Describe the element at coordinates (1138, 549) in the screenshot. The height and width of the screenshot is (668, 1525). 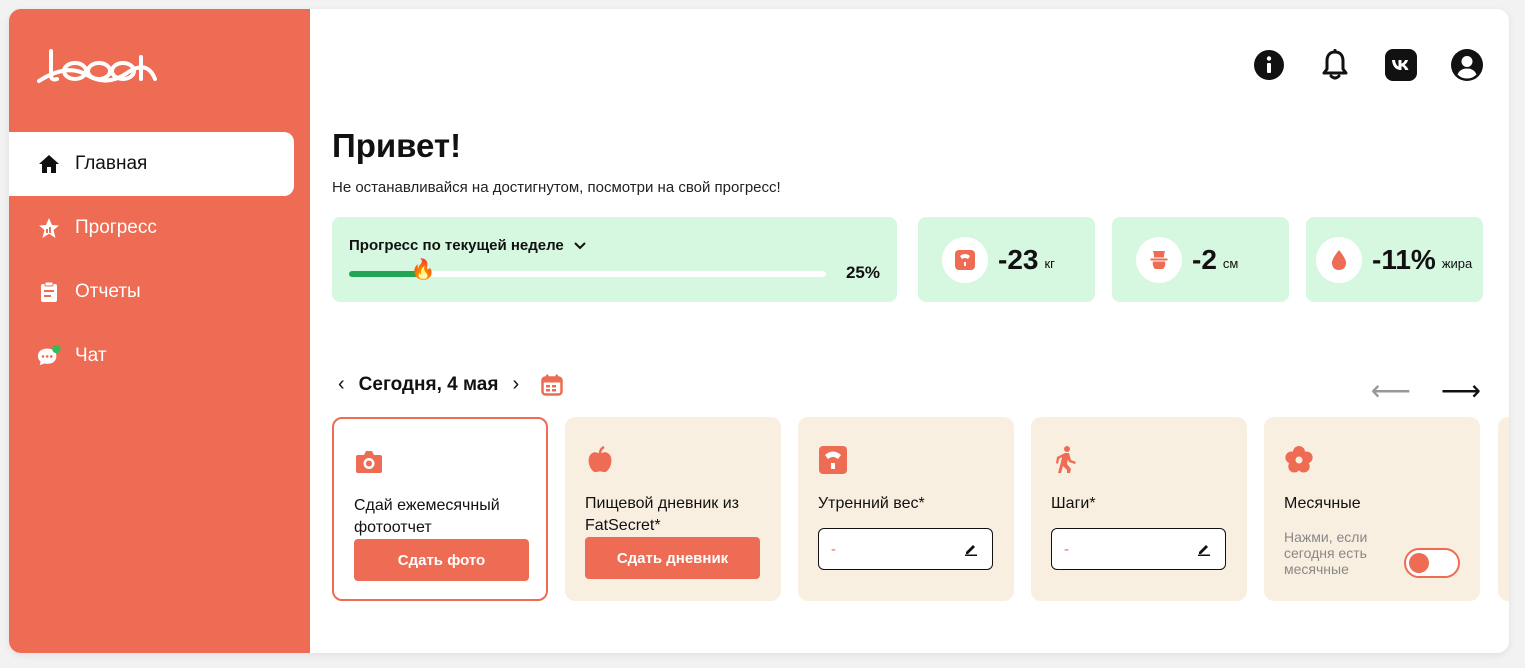
I see `steps-input: -` at that location.